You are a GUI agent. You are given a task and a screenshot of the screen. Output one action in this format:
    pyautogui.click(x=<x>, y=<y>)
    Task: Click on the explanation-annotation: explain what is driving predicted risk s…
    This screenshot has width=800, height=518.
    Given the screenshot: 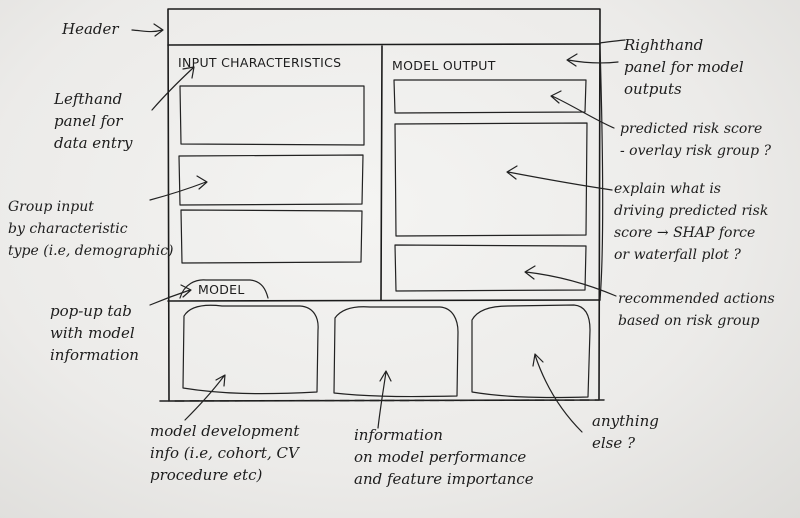 What is the action you would take?
    pyautogui.click(x=691, y=222)
    